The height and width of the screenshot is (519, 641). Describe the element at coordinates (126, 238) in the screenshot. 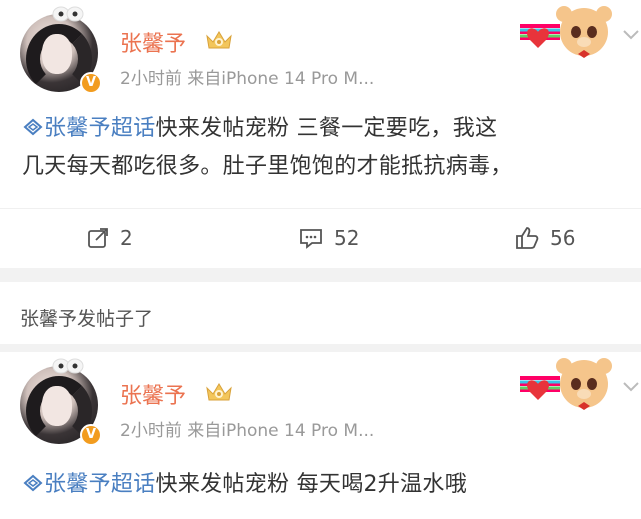

I see `share-count: 2` at that location.